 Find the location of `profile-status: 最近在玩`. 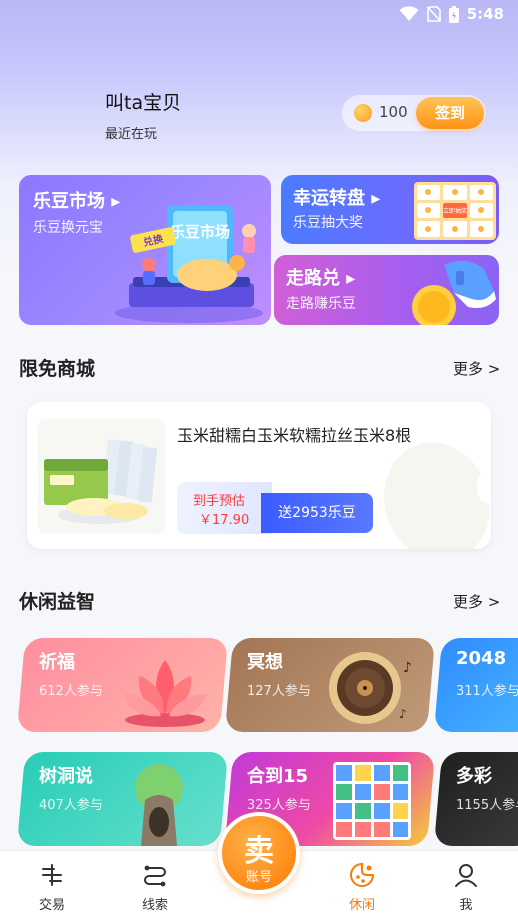

profile-status: 最近在玩 is located at coordinates (131, 134).